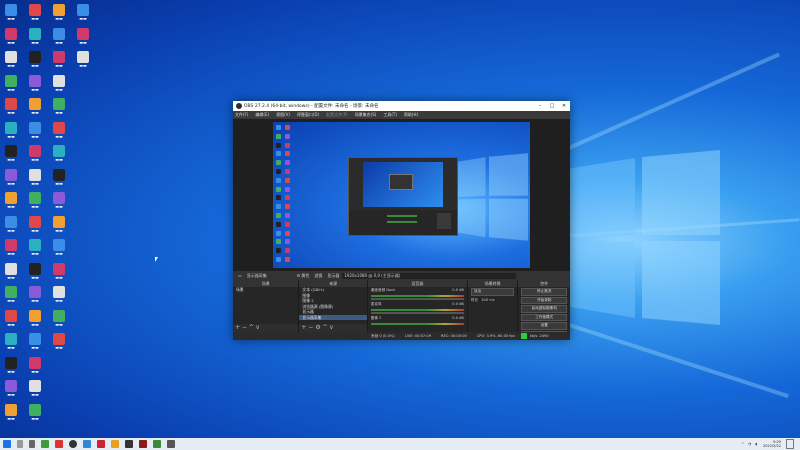 The height and width of the screenshot is (450, 800). What do you see at coordinates (337, 115) in the screenshot?
I see `menu-profile: 配置文件(P)` at bounding box center [337, 115].